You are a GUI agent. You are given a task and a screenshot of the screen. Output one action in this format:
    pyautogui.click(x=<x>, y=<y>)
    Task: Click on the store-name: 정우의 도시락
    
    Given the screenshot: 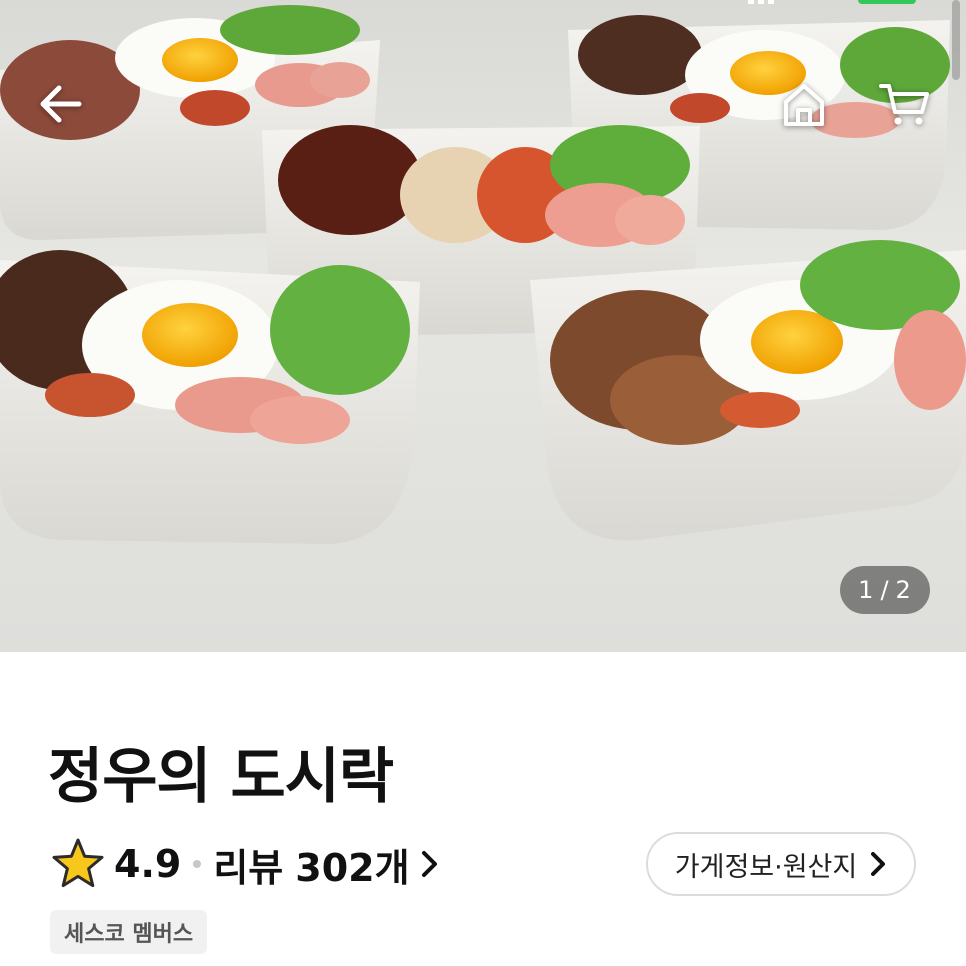 What is the action you would take?
    pyautogui.click(x=221, y=777)
    